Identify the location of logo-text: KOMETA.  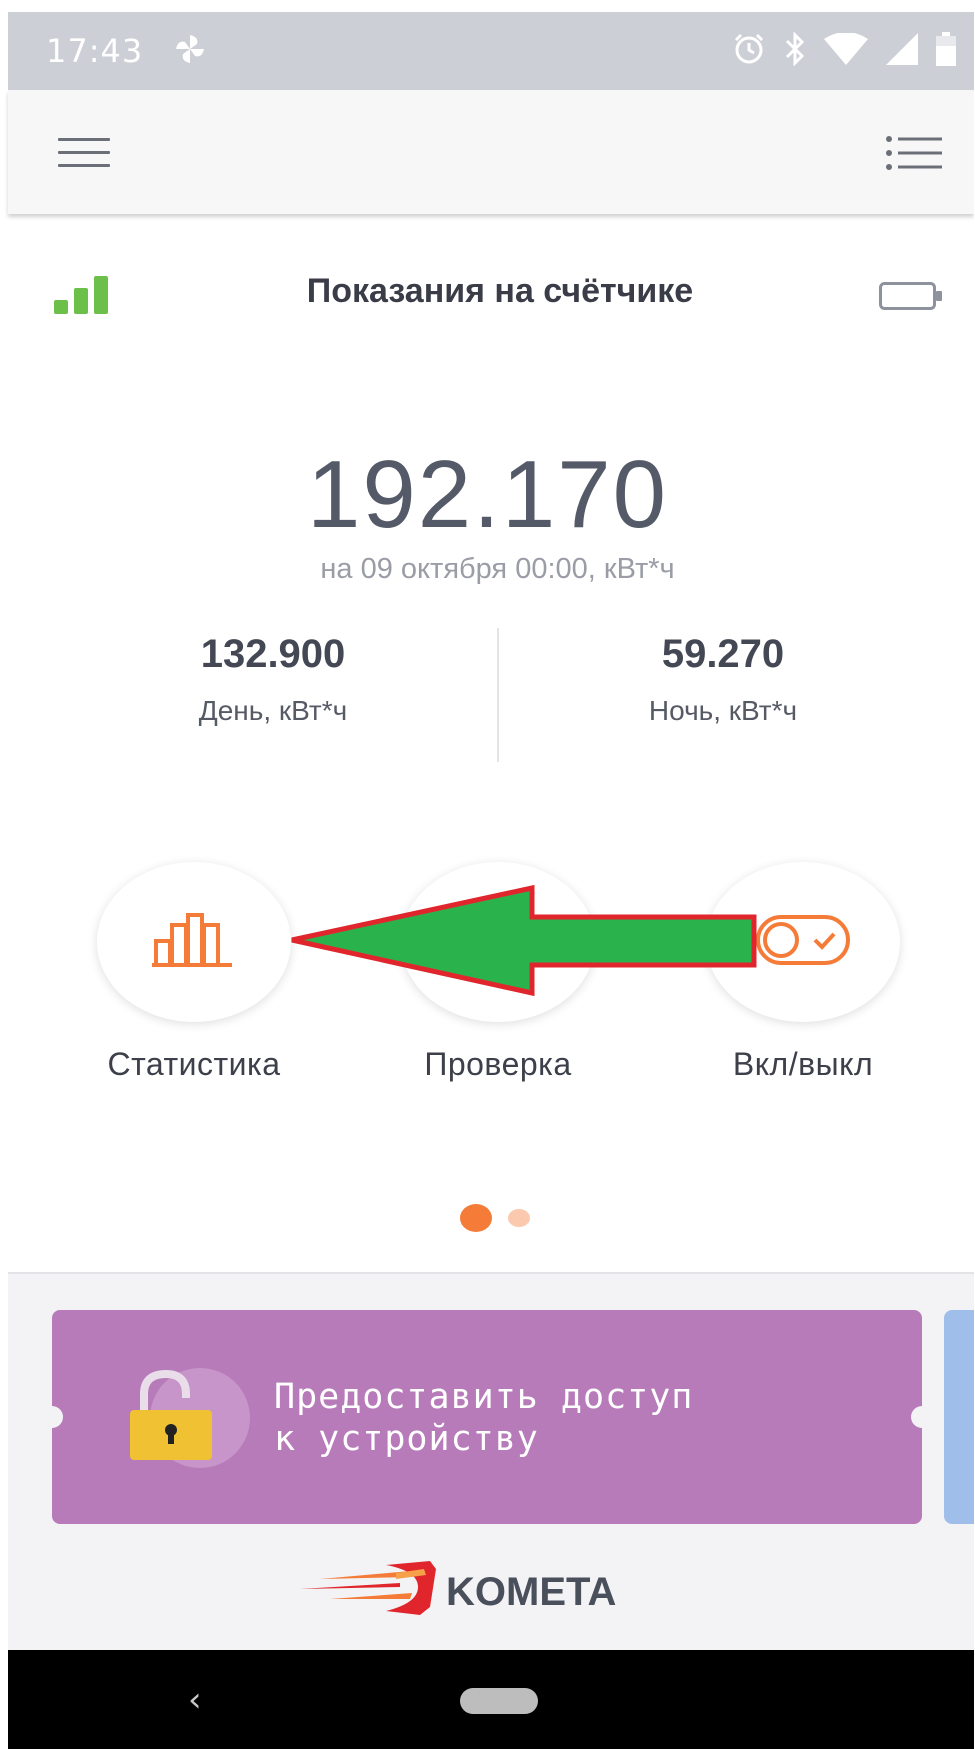
(531, 1592).